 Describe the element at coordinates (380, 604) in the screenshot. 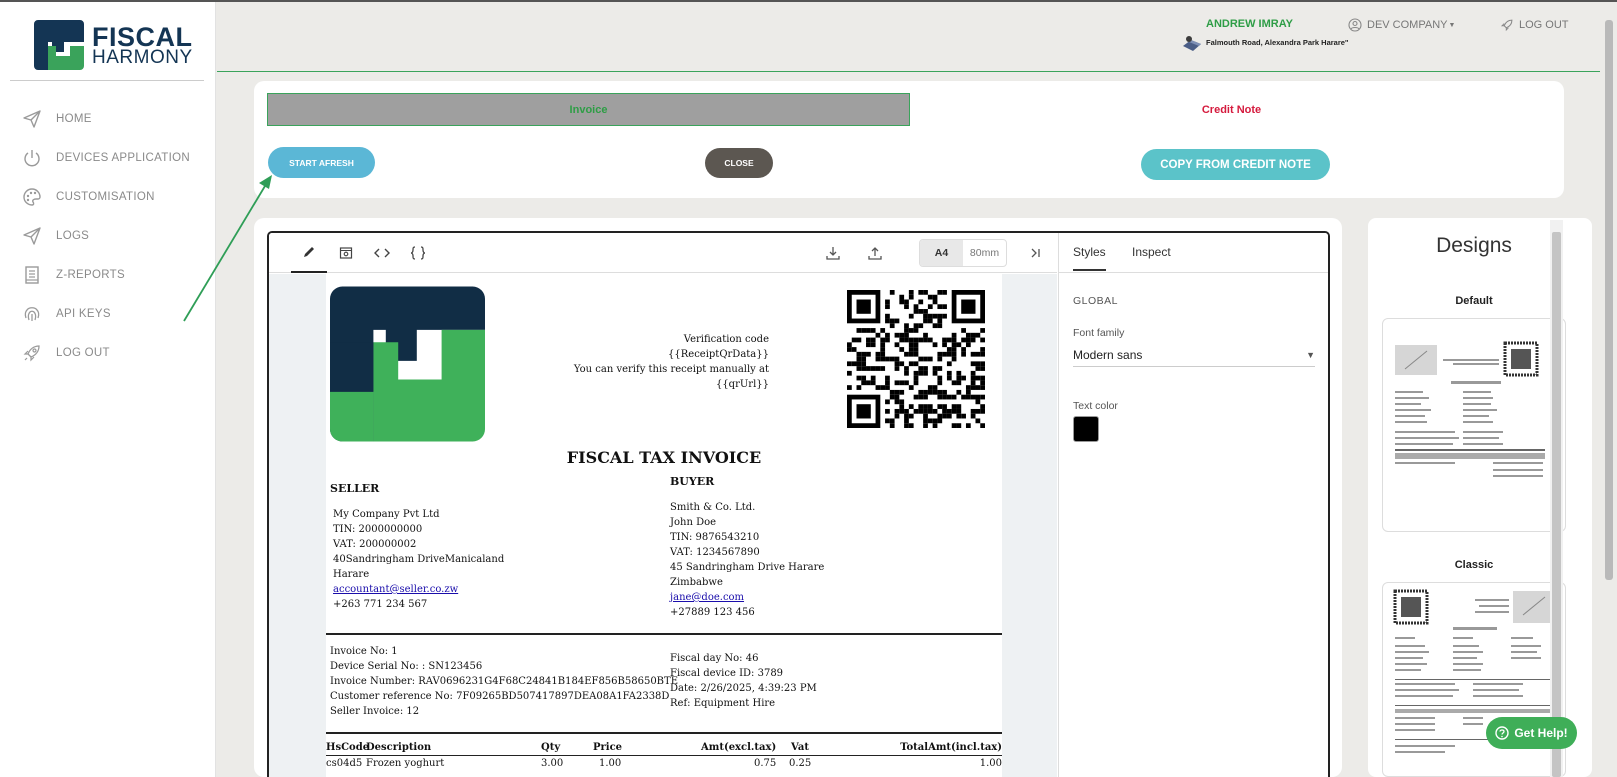

I see `seller-phone: +263 771 234 567` at that location.